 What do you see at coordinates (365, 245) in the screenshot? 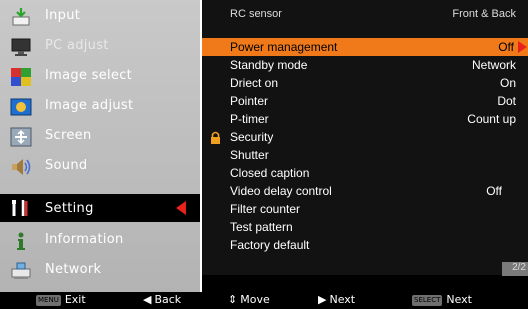
I see `submenu-item-factory-default: Factory default` at bounding box center [365, 245].